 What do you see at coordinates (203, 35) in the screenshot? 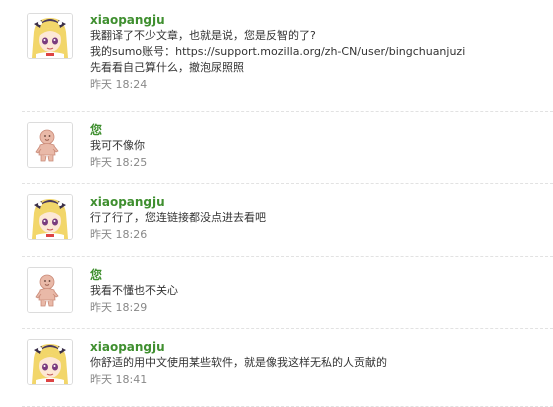
I see `message-text-line: 我翻译了不少文章，也就是说，您是反智的了?` at bounding box center [203, 35].